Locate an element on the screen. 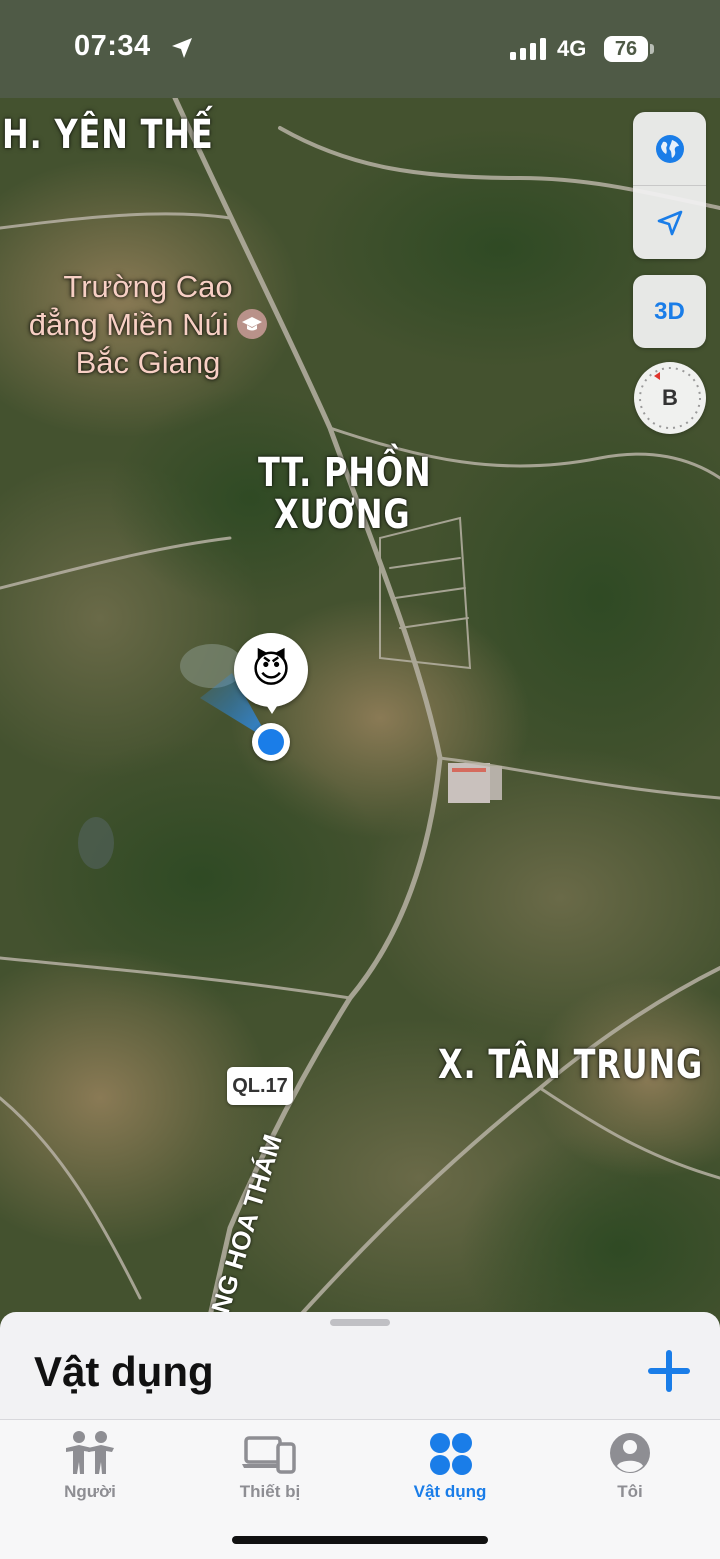 The height and width of the screenshot is (1559, 720). compass-button: B is located at coordinates (670, 398).